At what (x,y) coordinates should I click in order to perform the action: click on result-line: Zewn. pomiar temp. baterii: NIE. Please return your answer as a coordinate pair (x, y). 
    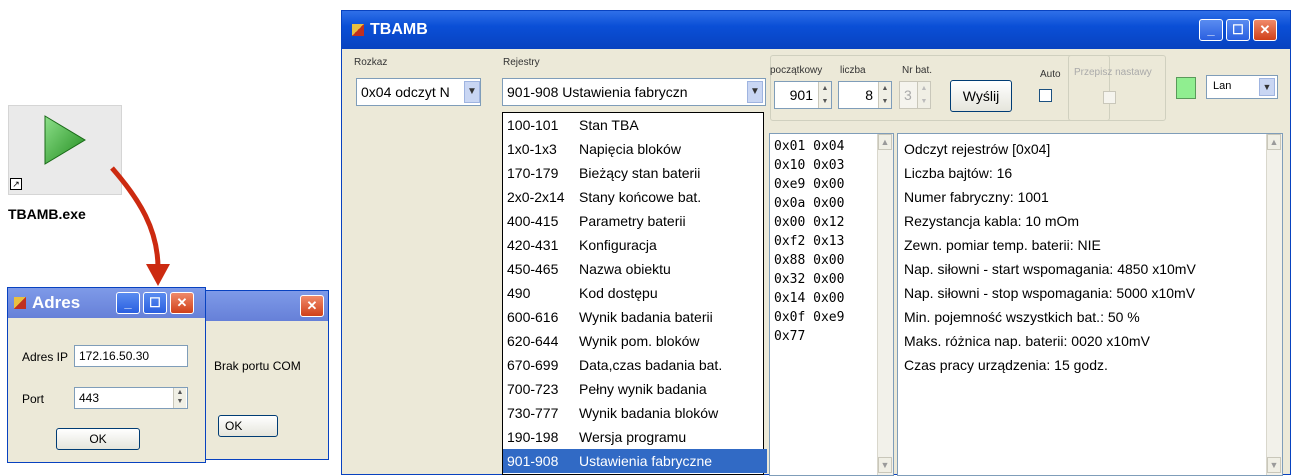
    Looking at the image, I should click on (1002, 245).